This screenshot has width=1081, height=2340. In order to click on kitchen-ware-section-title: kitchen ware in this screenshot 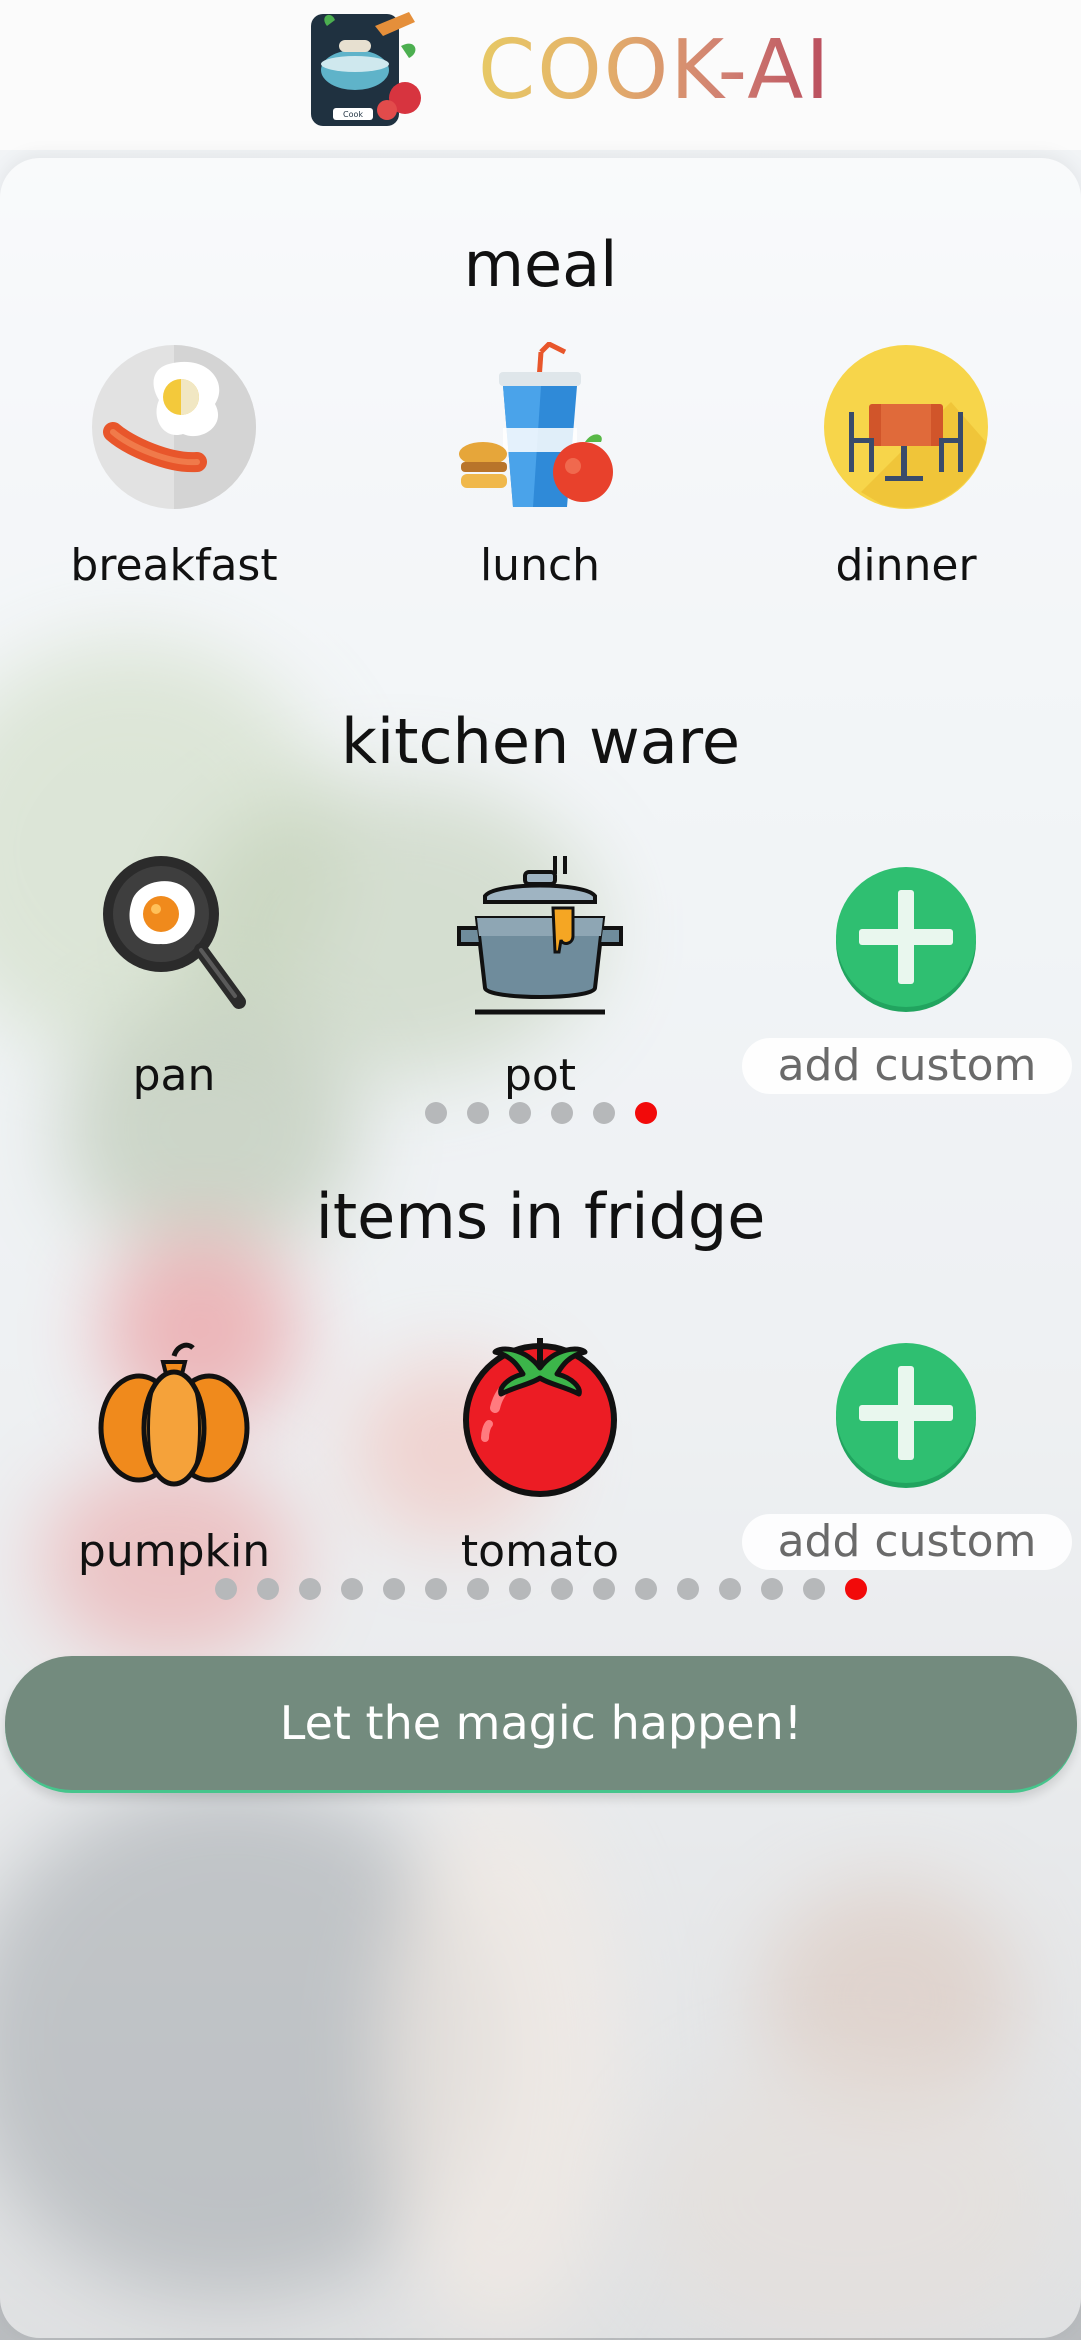, I will do `click(540, 741)`.